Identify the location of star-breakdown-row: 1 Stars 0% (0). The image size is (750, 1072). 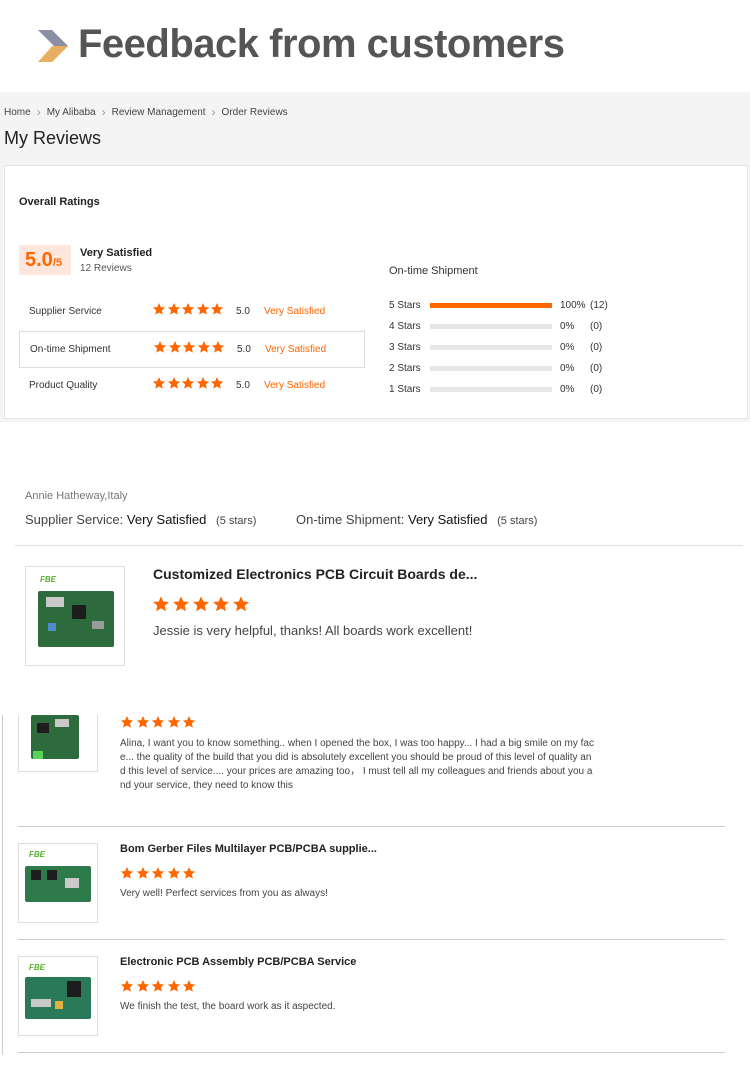
(495, 389).